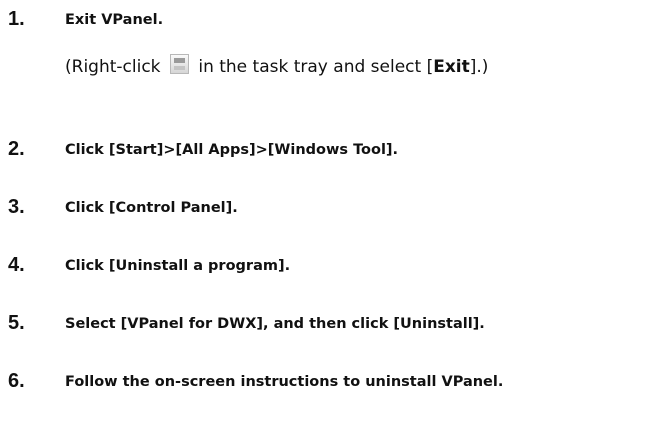 This screenshot has height=423, width=669. What do you see at coordinates (179, 64) in the screenshot?
I see `vpanel-tray-icon` at bounding box center [179, 64].